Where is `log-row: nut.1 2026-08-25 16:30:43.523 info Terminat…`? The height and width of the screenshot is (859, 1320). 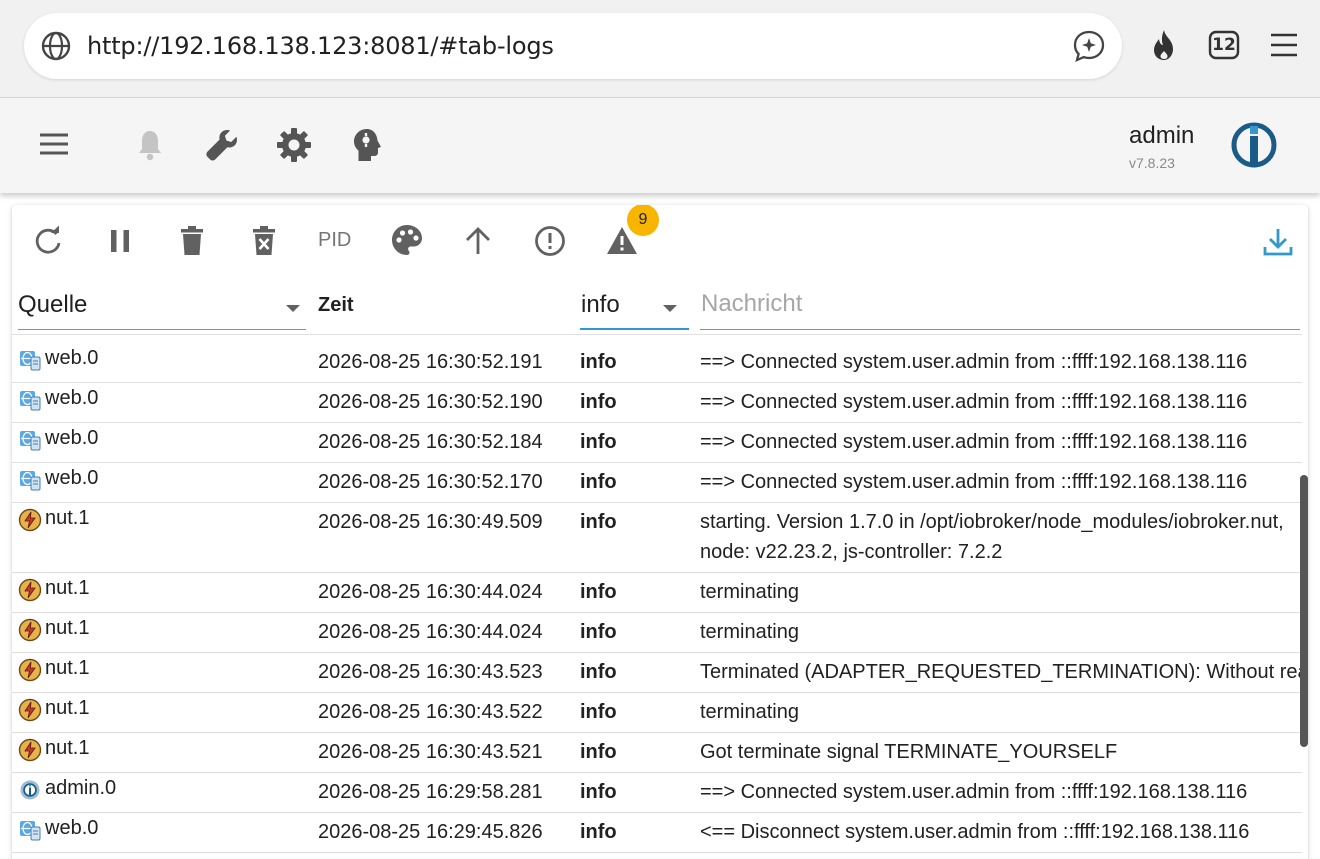
log-row: nut.1 2026-08-25 16:30:43.523 info Terminat… is located at coordinates (657, 673).